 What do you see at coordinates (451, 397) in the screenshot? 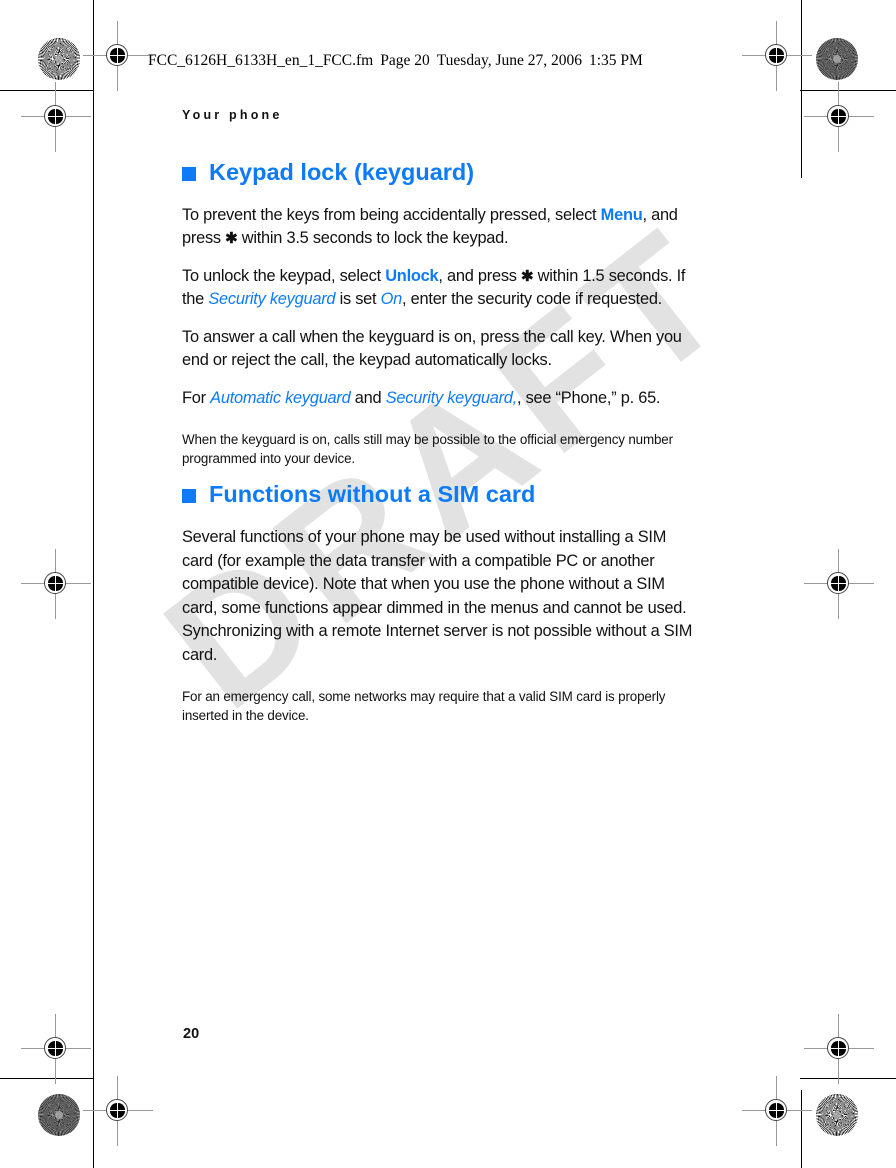
I see `setting-name: Security keyguard,` at bounding box center [451, 397].